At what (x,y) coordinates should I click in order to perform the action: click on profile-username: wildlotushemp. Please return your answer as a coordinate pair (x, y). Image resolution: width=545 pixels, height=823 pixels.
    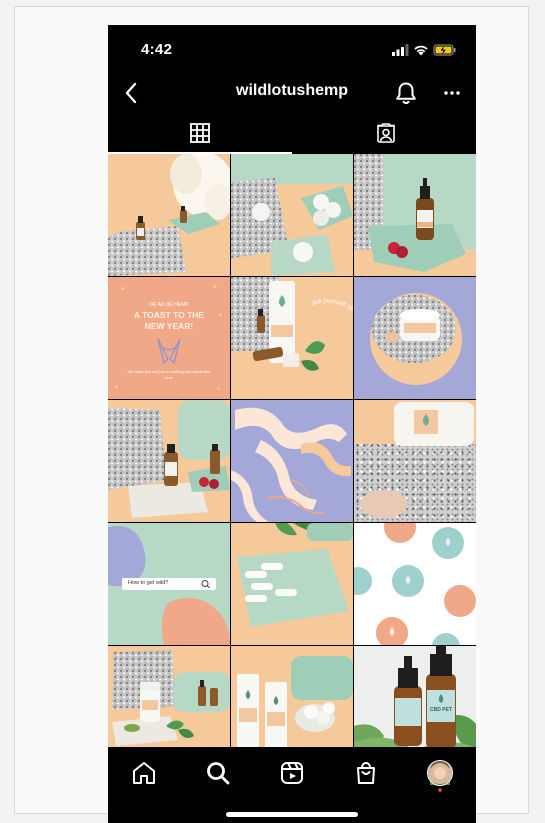
    Looking at the image, I should click on (292, 90).